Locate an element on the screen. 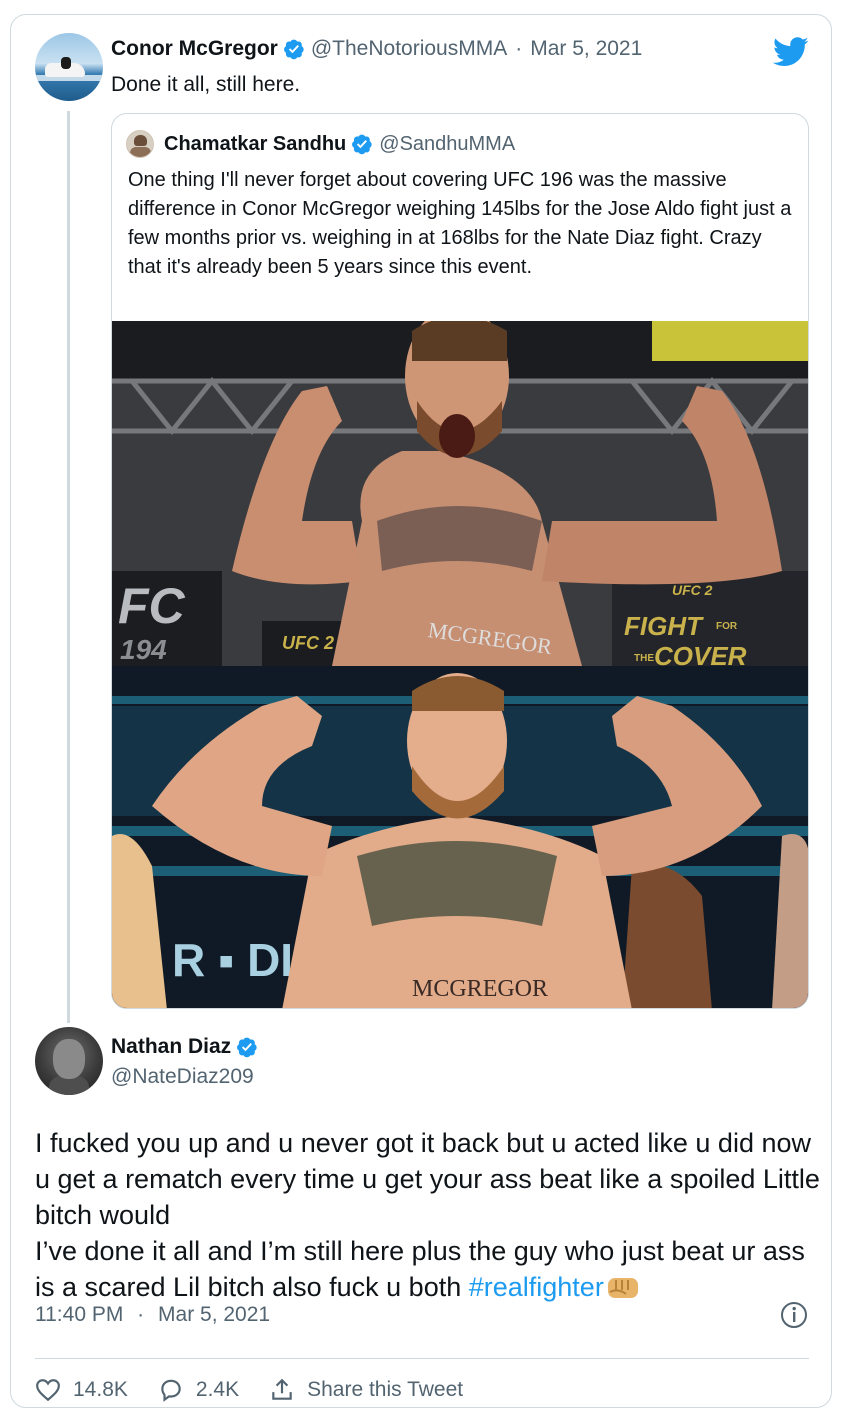  photo1-banner-left-sub: 194 is located at coordinates (143, 649).